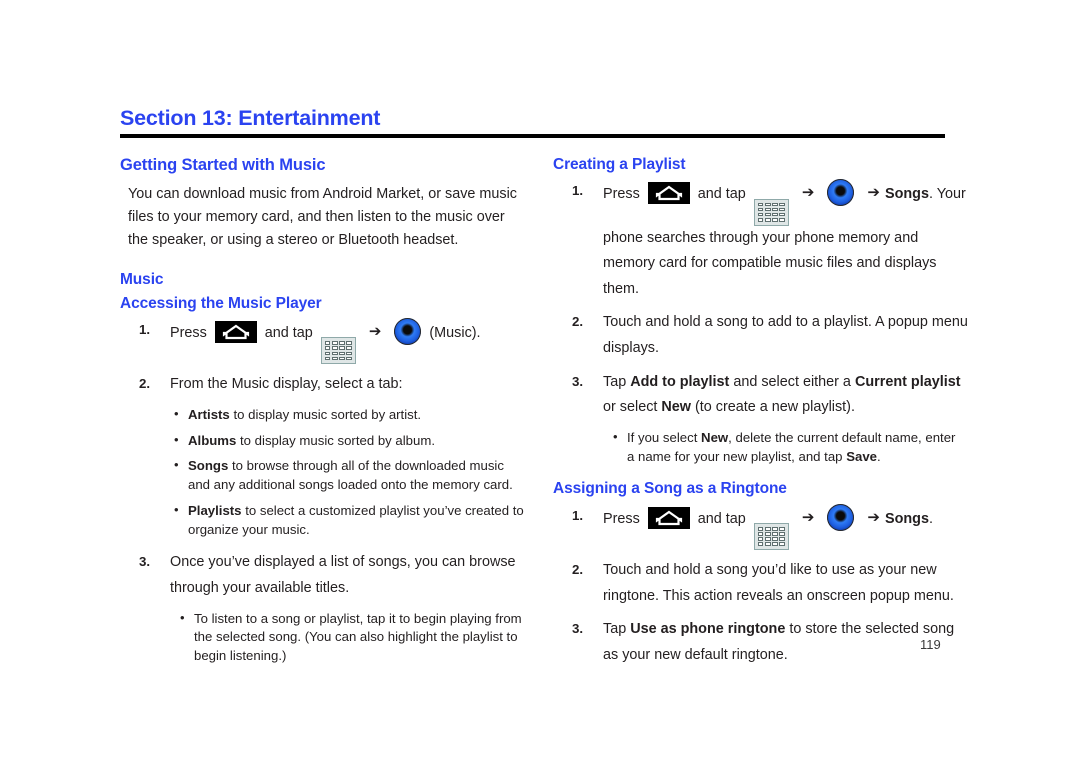  I want to click on bullet-term: Playlists, so click(215, 510).